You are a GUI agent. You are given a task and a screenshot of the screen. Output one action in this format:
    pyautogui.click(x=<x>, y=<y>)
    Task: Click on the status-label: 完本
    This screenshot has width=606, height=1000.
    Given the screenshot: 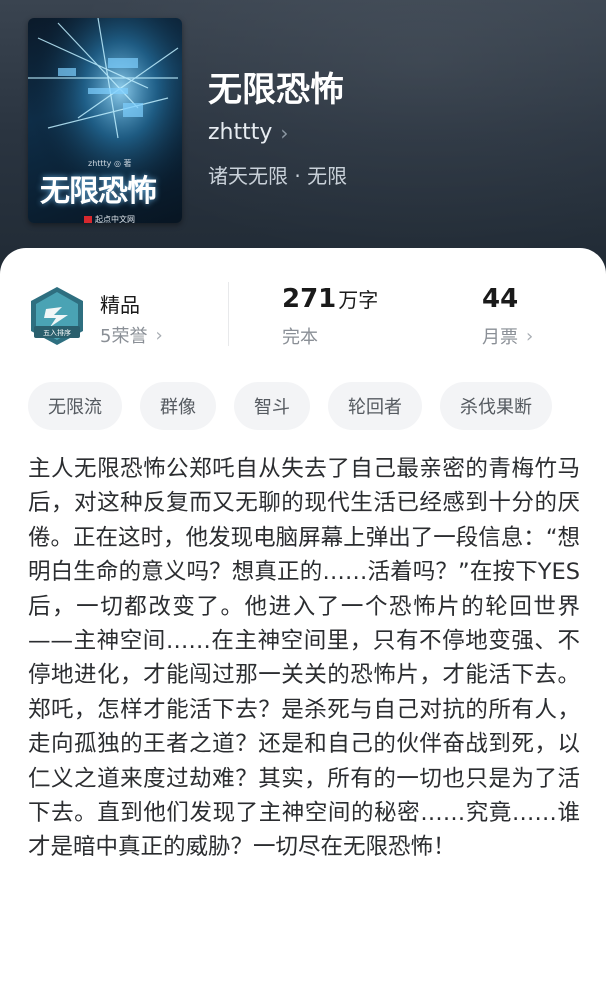 What is the action you would take?
    pyautogui.click(x=300, y=337)
    